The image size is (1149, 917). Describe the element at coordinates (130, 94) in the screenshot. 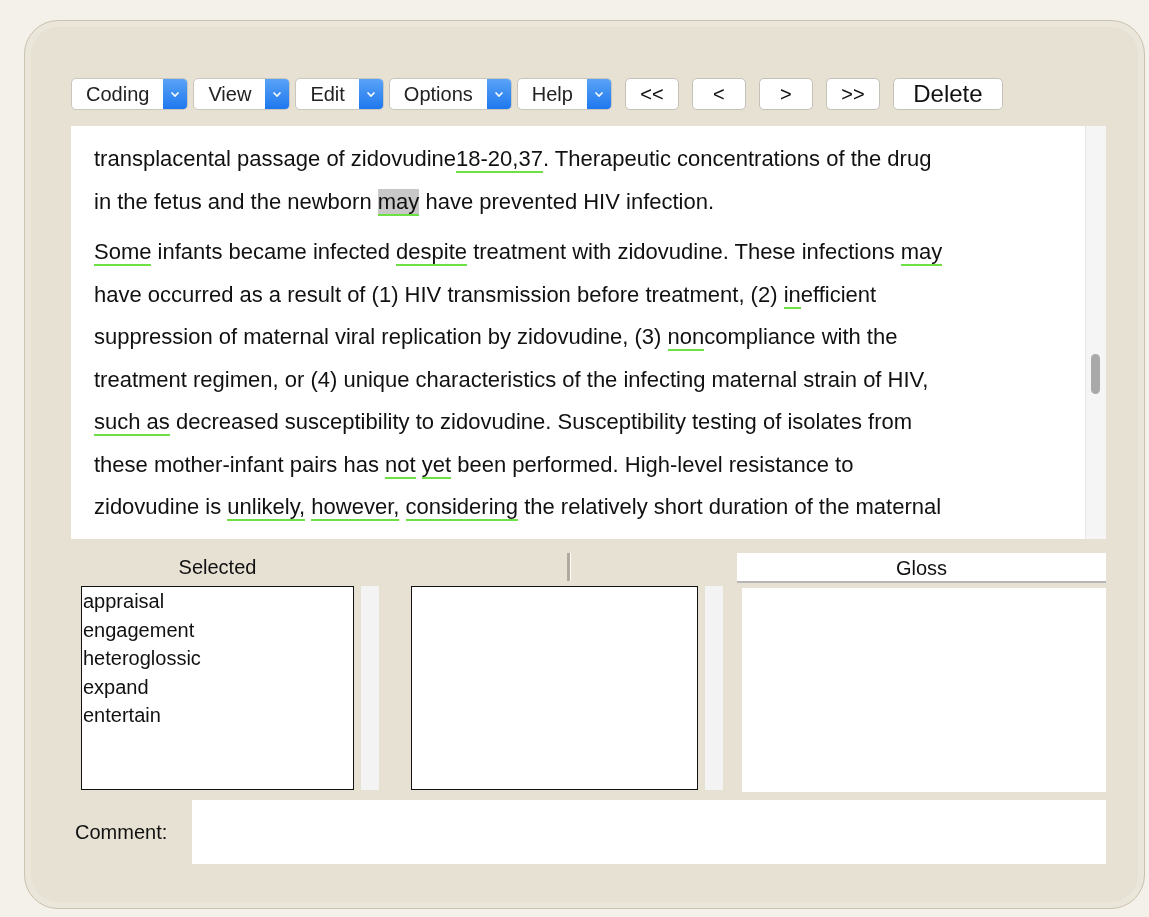

I see `menu-button: Coding` at that location.